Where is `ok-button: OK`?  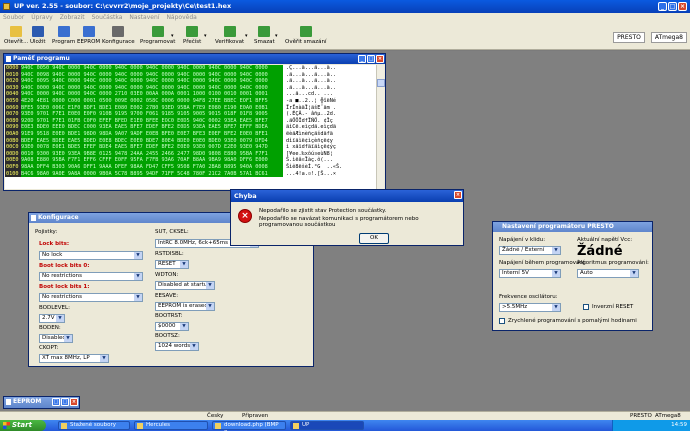 ok-button: OK is located at coordinates (374, 238).